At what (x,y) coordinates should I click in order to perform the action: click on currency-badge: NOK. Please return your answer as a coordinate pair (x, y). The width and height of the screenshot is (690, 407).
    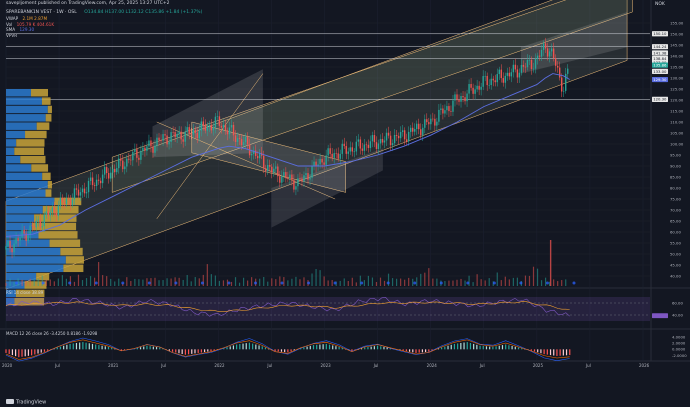
    Looking at the image, I should click on (660, 4).